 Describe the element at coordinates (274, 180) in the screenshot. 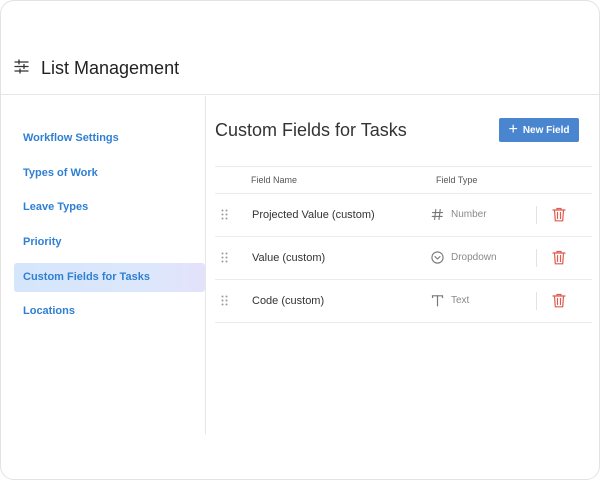

I see `column-header-field-name: Field Name` at that location.